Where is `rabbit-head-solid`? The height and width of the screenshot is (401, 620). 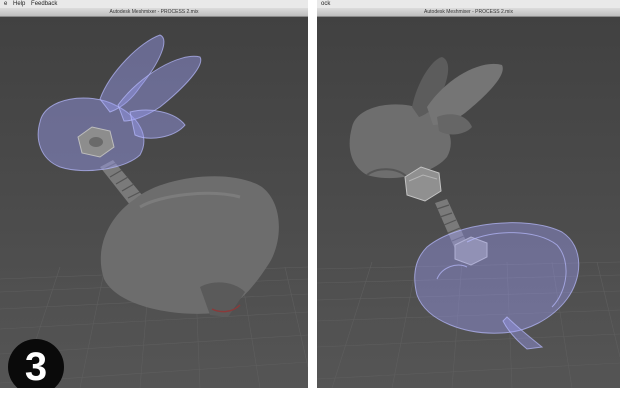 rabbit-head-solid is located at coordinates (426, 118).